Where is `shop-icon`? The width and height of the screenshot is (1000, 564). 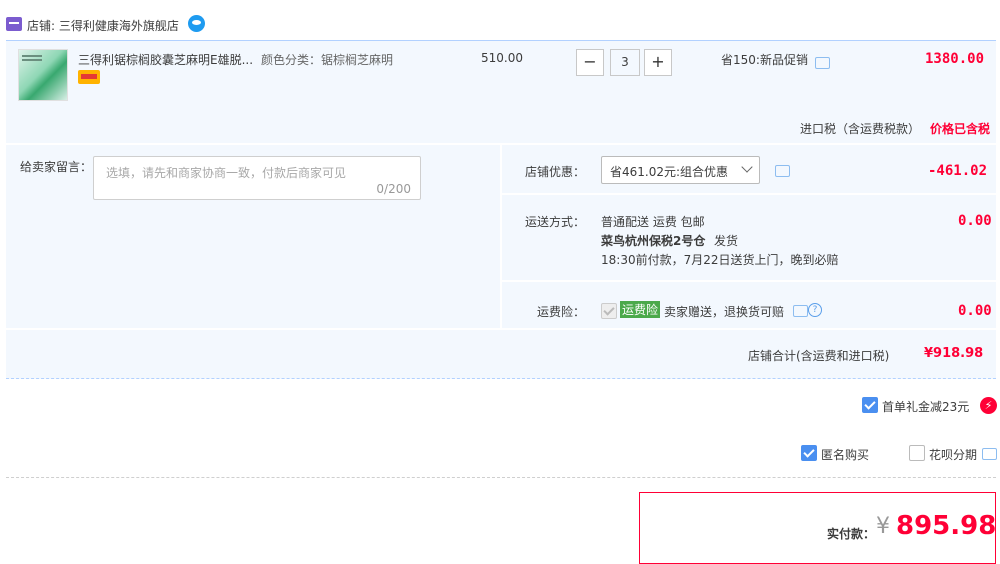 shop-icon is located at coordinates (14, 24).